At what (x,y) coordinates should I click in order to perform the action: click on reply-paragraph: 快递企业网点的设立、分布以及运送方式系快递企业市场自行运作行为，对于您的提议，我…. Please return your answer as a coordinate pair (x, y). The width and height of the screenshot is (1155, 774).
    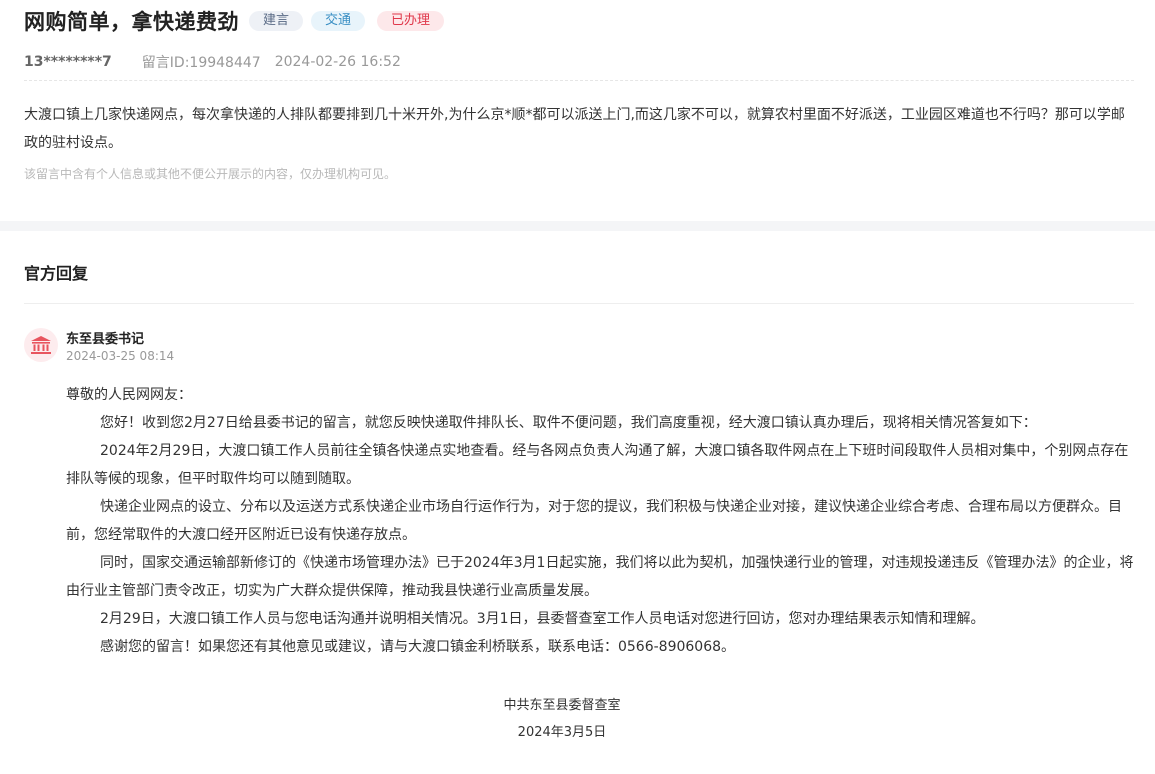
    Looking at the image, I should click on (594, 521).